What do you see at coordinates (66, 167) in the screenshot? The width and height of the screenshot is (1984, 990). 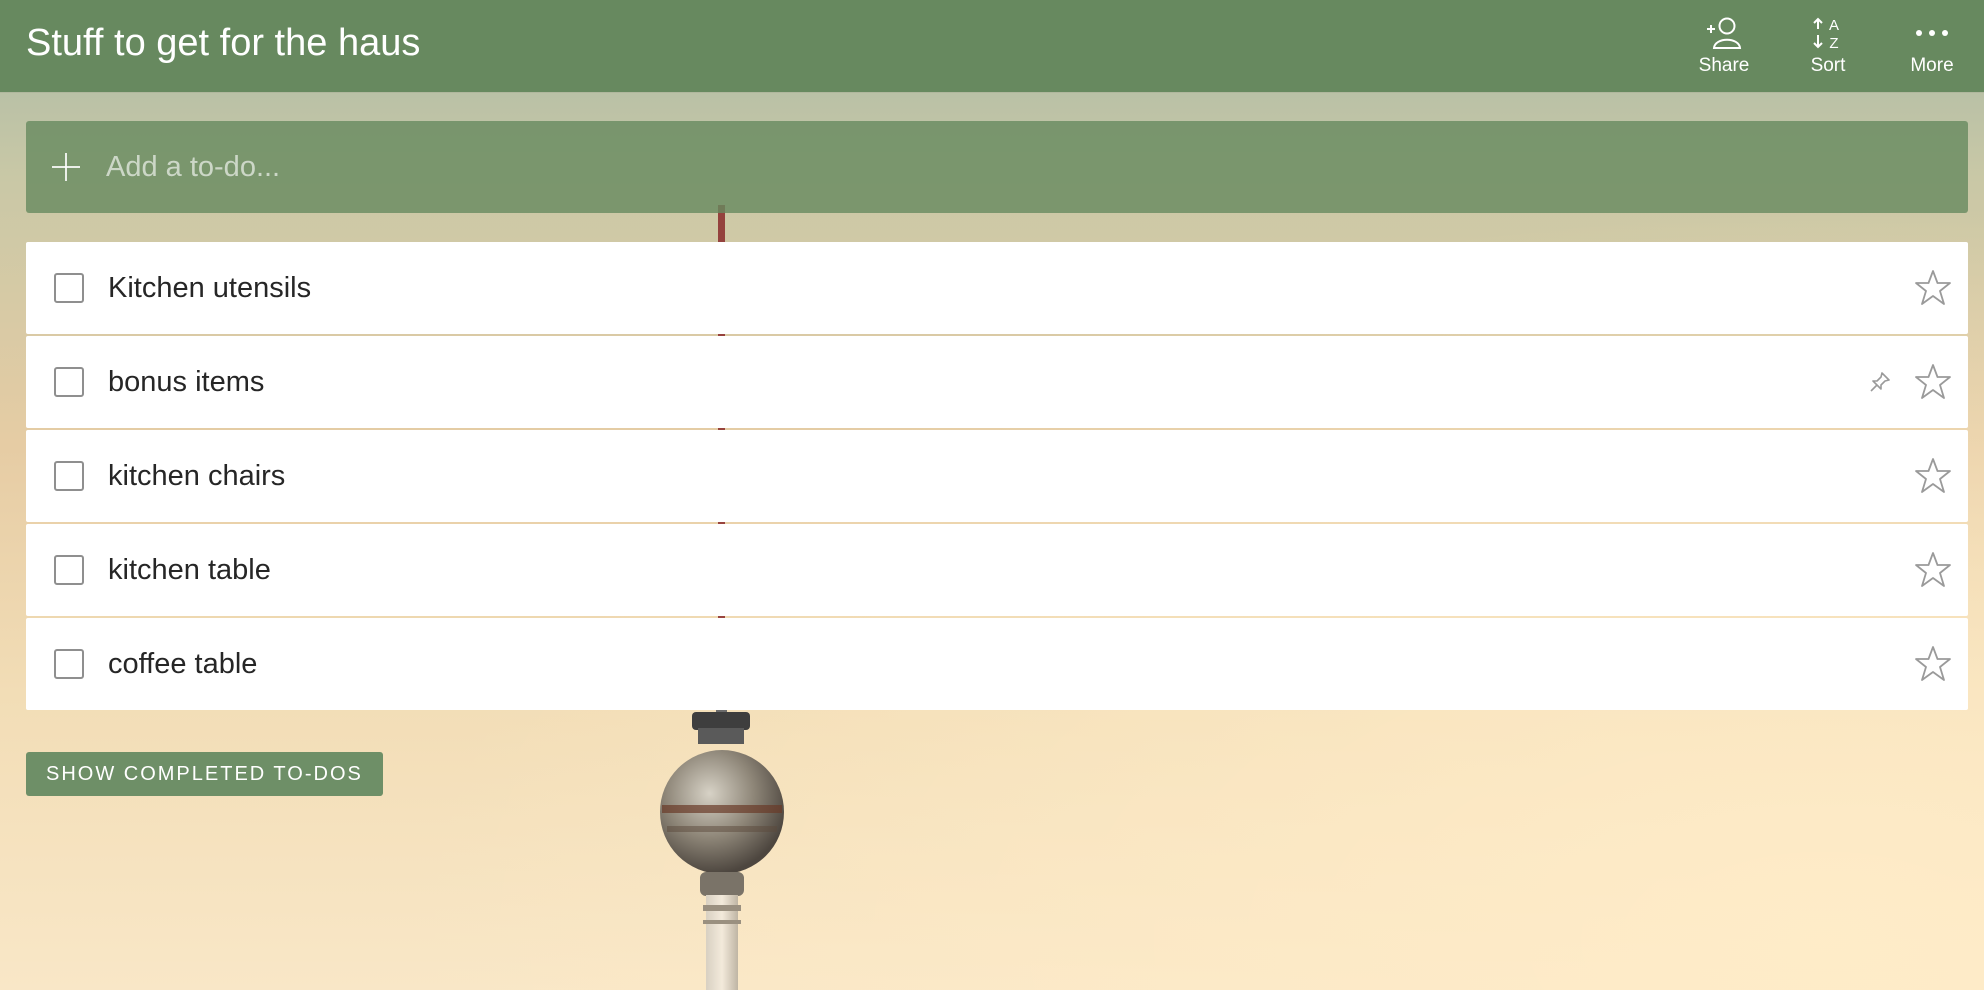 I see `plus-icon` at bounding box center [66, 167].